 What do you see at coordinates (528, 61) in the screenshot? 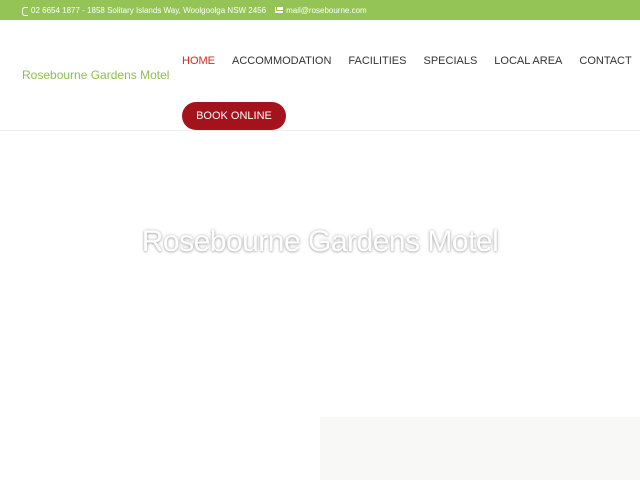
I see `nav-item-local-area: LOCAL AREA` at bounding box center [528, 61].